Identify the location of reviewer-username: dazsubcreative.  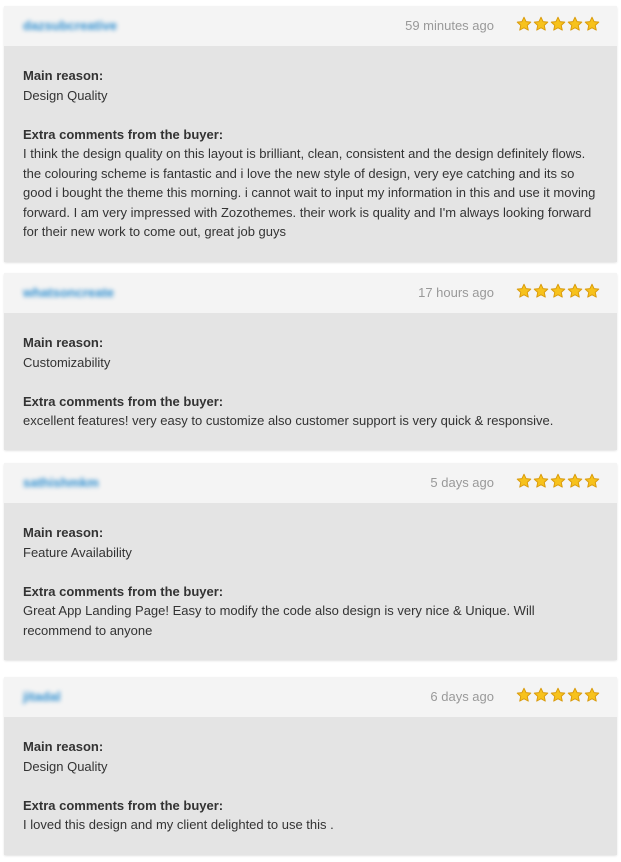
(70, 25).